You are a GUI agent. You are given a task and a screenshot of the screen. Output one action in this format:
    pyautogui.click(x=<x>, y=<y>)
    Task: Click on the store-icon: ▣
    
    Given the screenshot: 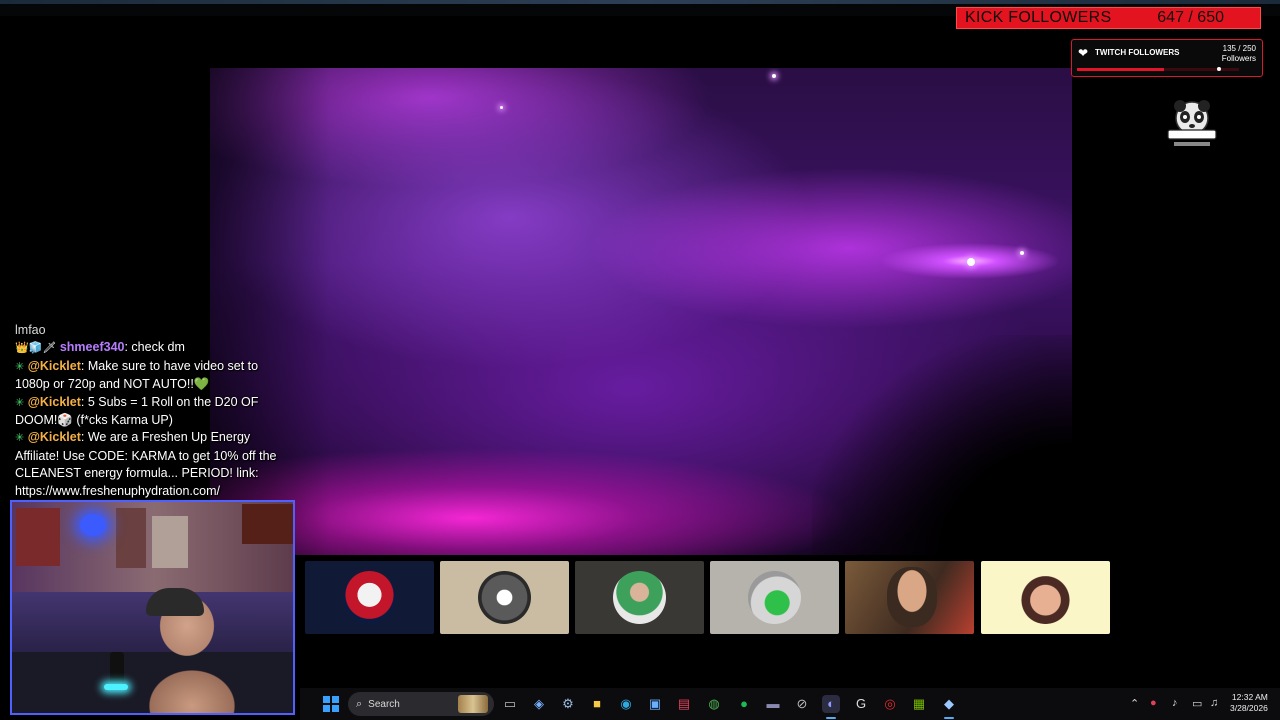 What is the action you would take?
    pyautogui.click(x=655, y=704)
    